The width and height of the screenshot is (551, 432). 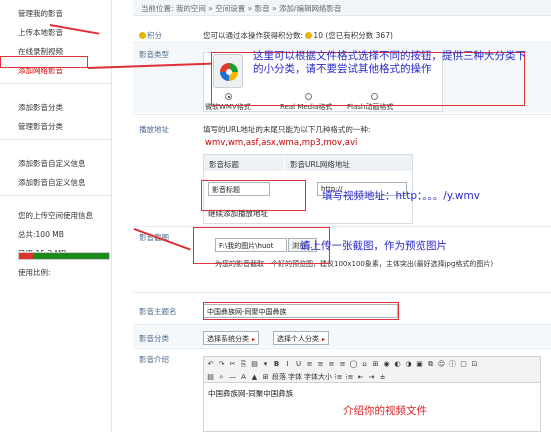 I want to click on toolbar-row1-button-10: ≡, so click(x=320, y=364).